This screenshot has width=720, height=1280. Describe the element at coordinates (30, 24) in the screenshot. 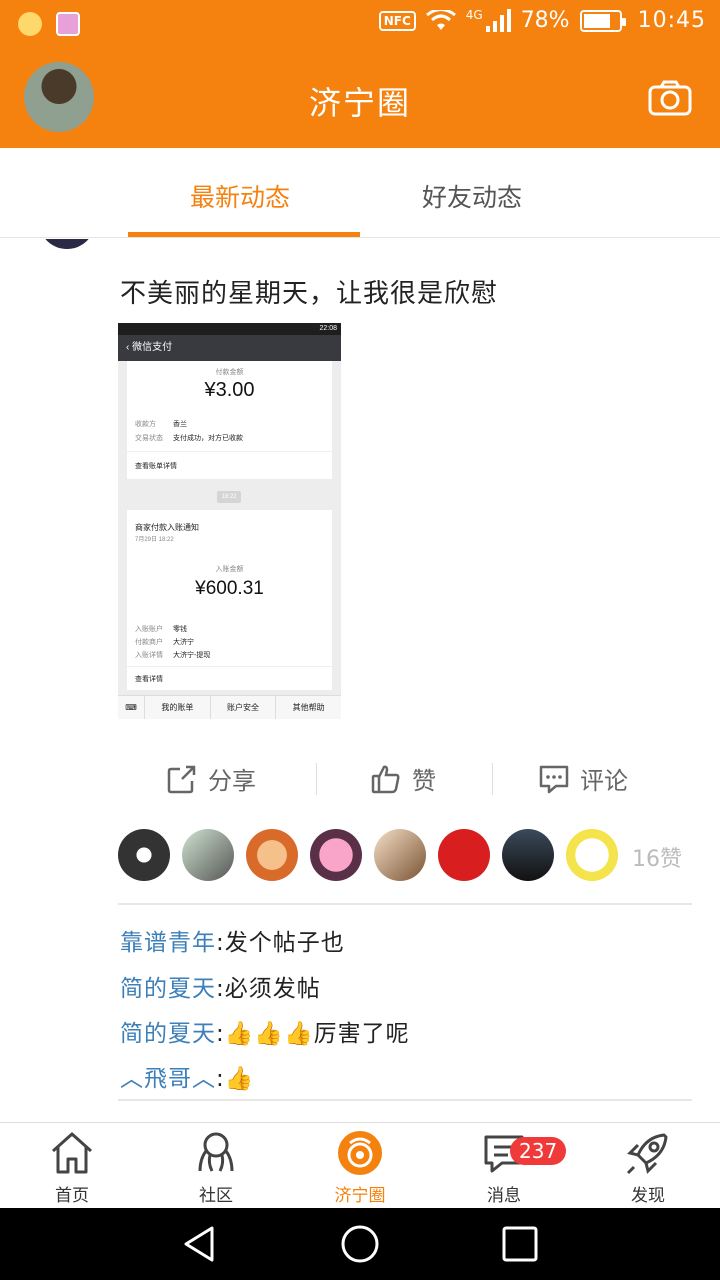

I see `notification-app-icon` at that location.